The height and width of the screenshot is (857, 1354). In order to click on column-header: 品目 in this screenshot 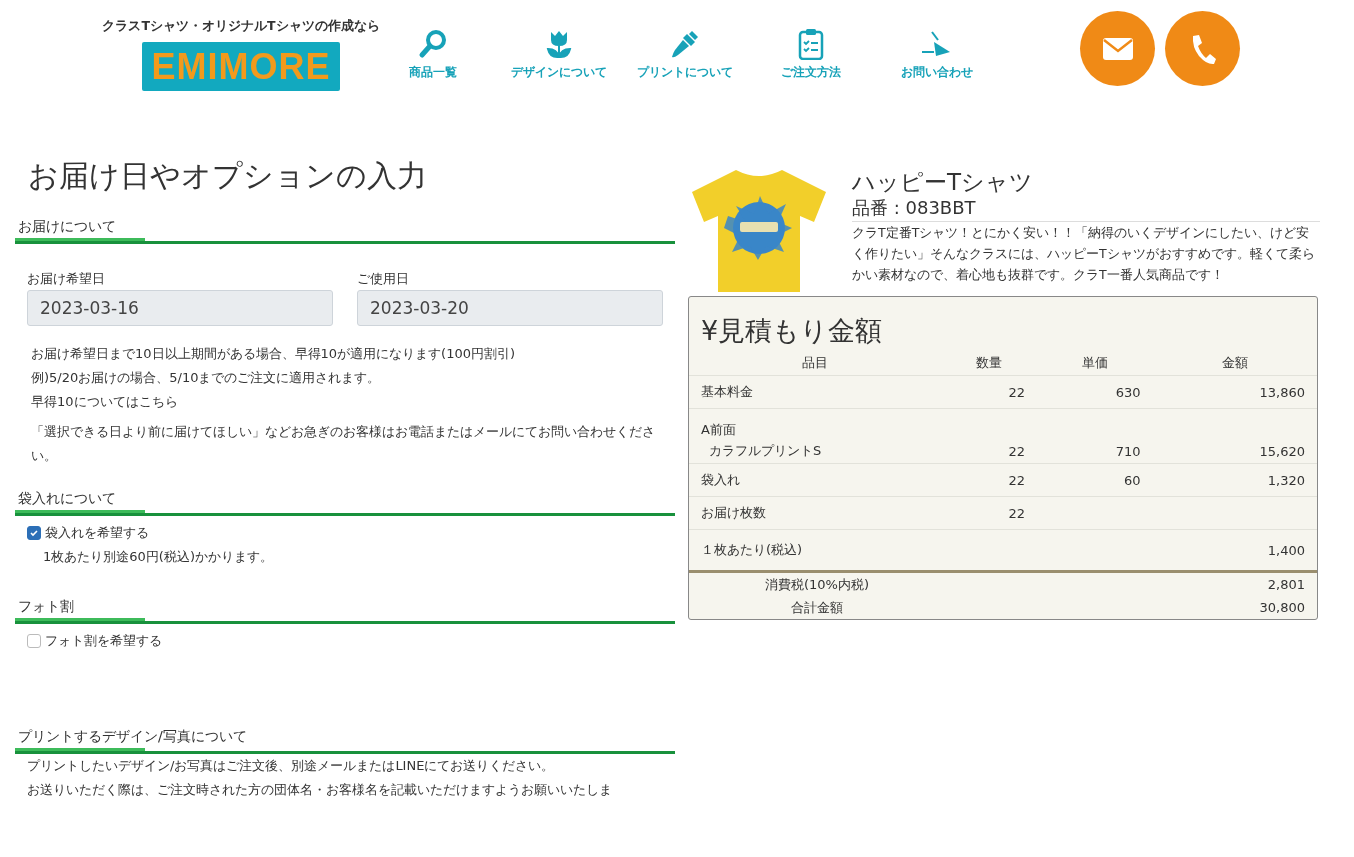, I will do `click(815, 363)`.